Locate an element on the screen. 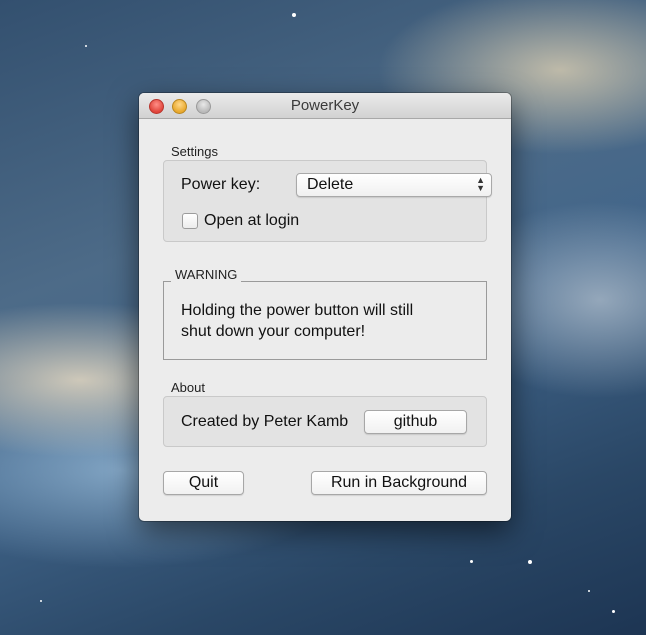 The image size is (646, 635). power-key-dropdown: Delete ▲ ▼ is located at coordinates (394, 185).